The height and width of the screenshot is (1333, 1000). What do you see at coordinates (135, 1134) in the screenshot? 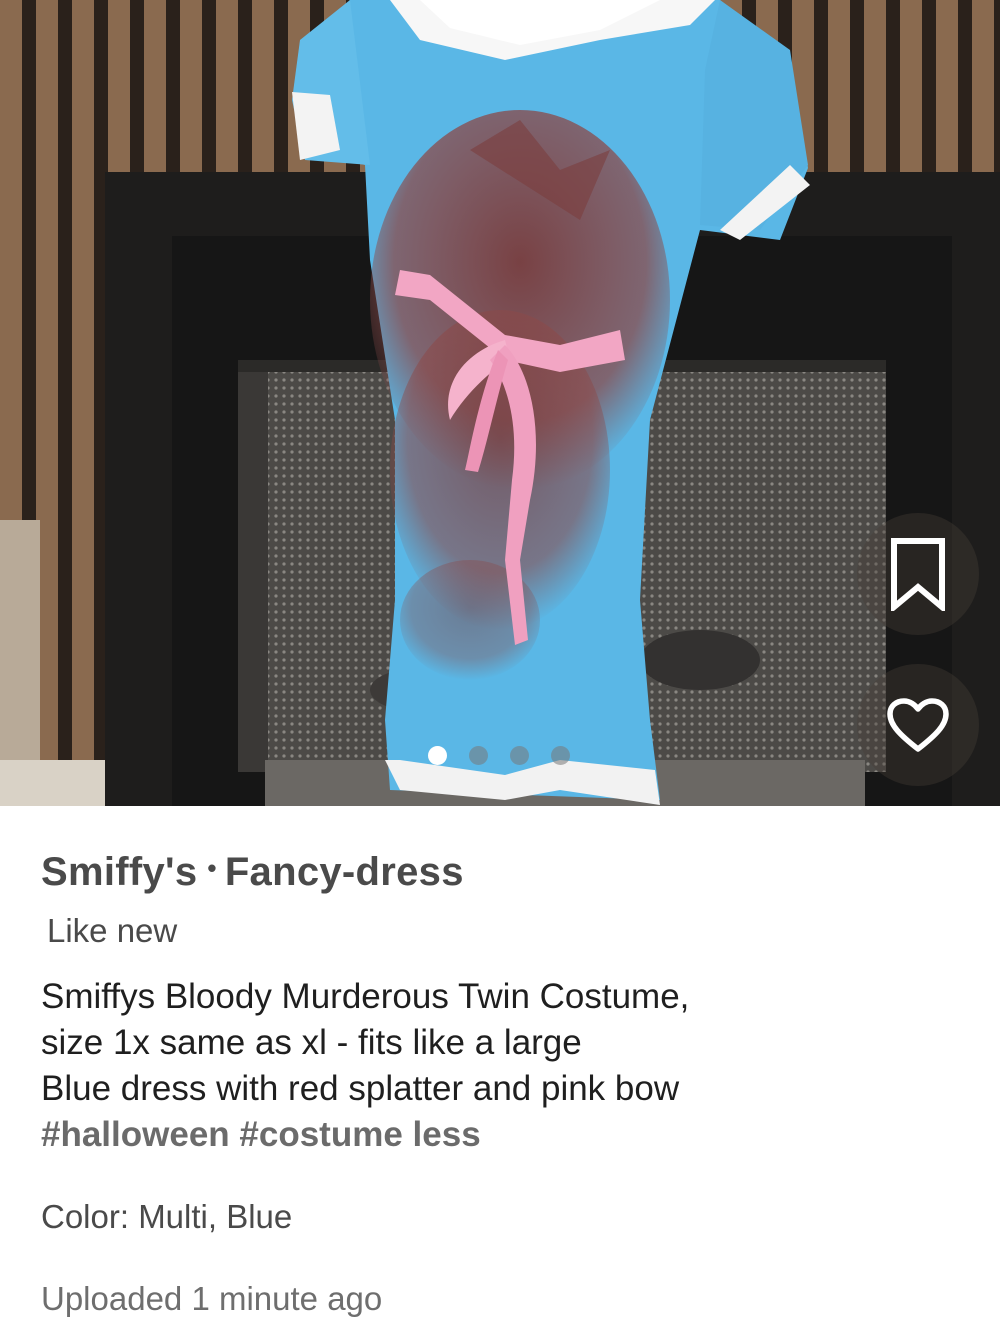
I see `hashtag-halloween: #halloween` at bounding box center [135, 1134].